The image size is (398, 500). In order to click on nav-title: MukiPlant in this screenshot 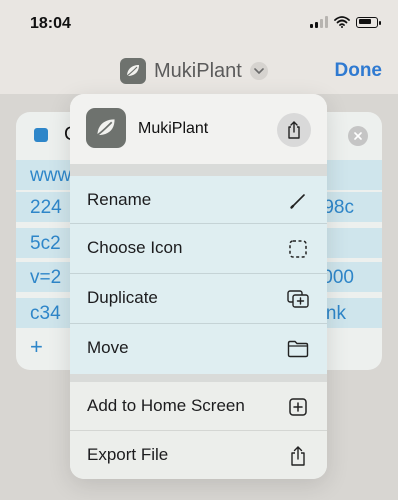, I will do `click(198, 70)`.